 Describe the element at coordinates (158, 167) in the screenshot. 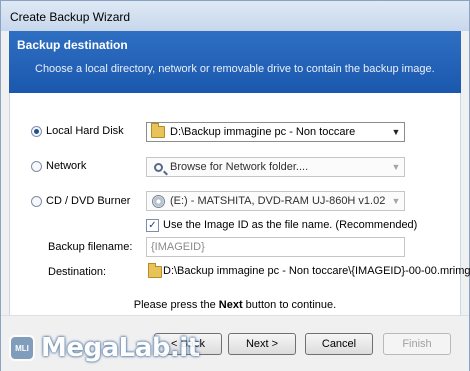

I see `search-icon` at that location.